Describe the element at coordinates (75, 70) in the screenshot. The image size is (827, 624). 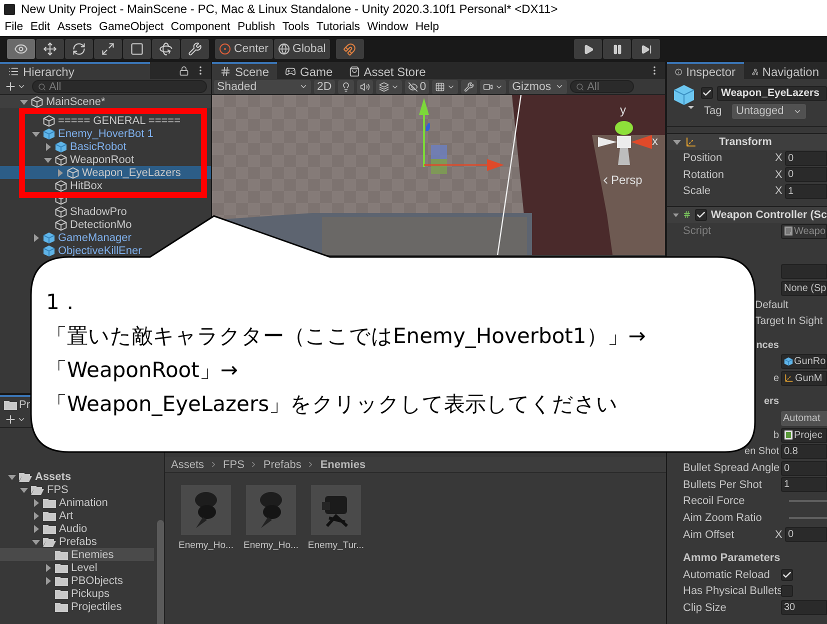
I see `hierarchy-tab: Hierarchy` at that location.